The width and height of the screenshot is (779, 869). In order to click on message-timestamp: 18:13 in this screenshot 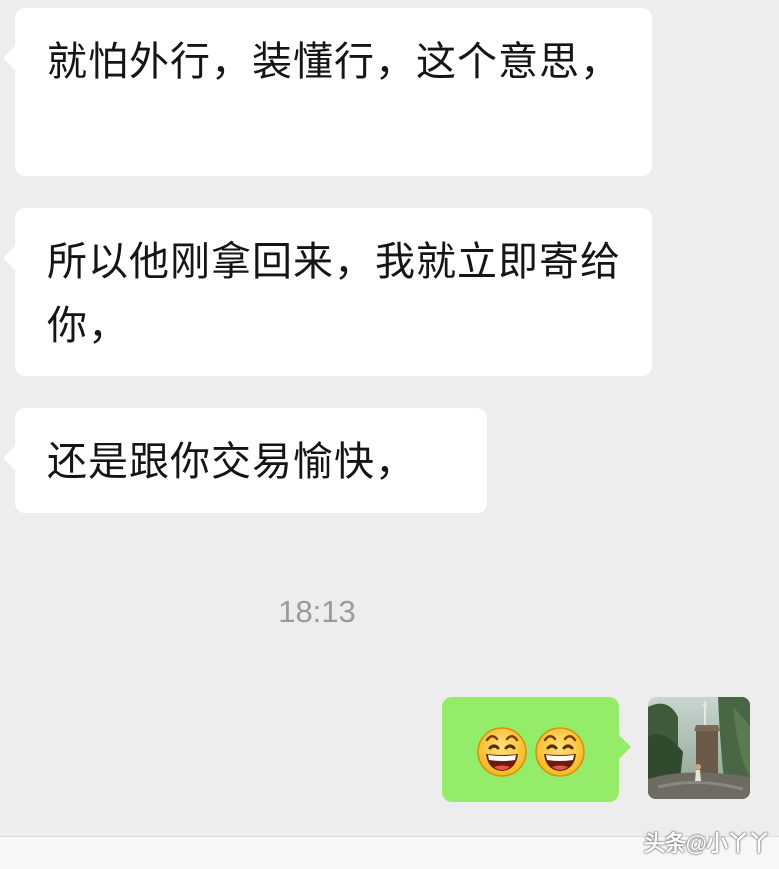, I will do `click(317, 611)`.